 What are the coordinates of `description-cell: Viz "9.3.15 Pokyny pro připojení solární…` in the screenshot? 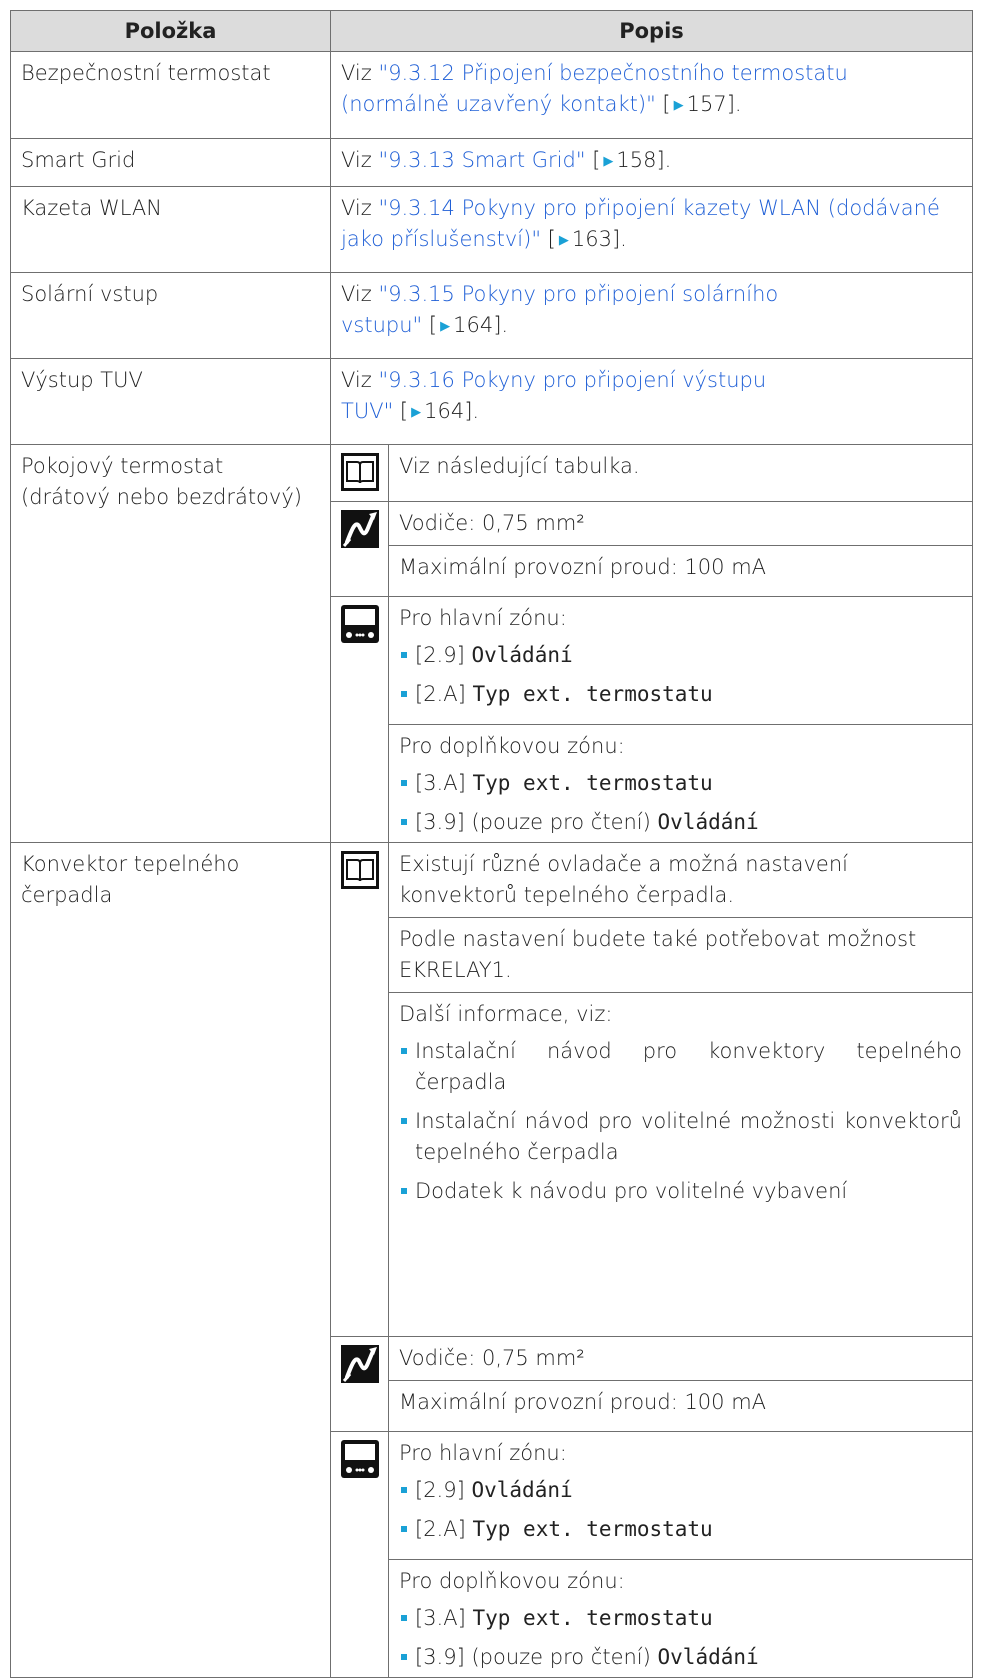 It's located at (651, 315).